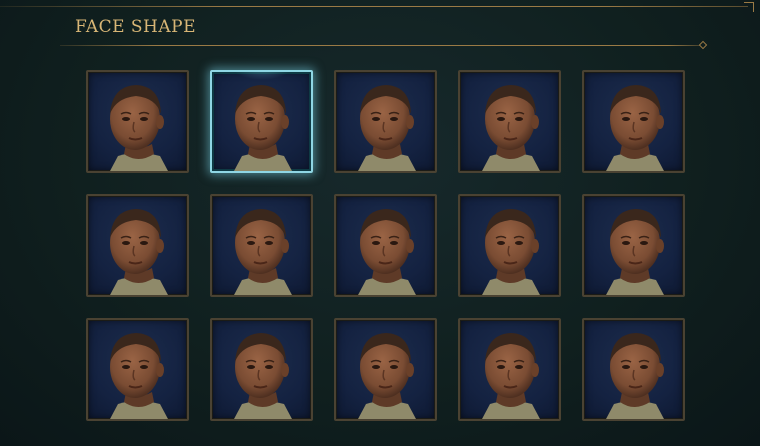  I want to click on corner-ornament, so click(749, 7).